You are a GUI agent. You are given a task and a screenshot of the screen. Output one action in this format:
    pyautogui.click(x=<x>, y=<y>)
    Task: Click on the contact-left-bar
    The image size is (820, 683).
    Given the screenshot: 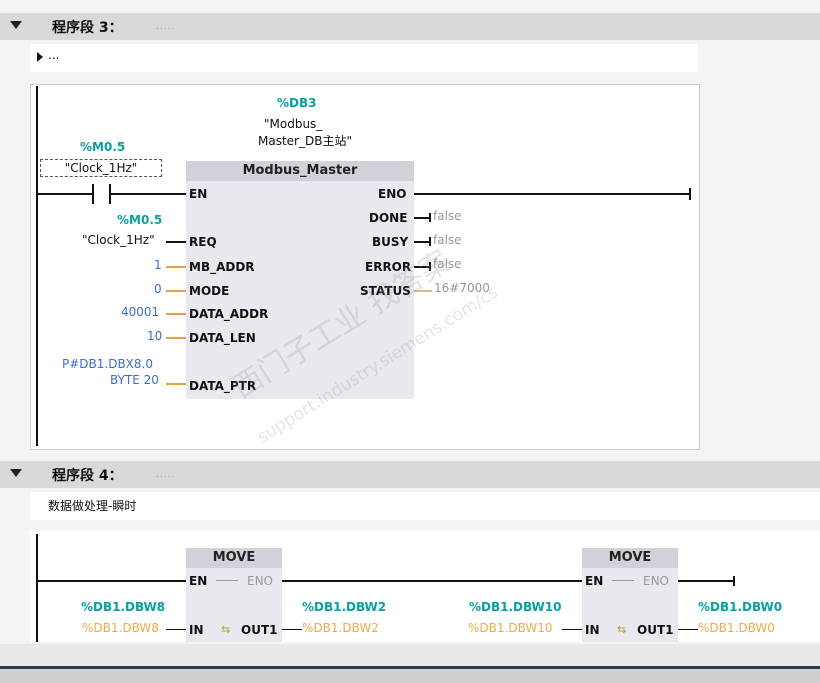 What is the action you would take?
    pyautogui.click(x=93, y=194)
    